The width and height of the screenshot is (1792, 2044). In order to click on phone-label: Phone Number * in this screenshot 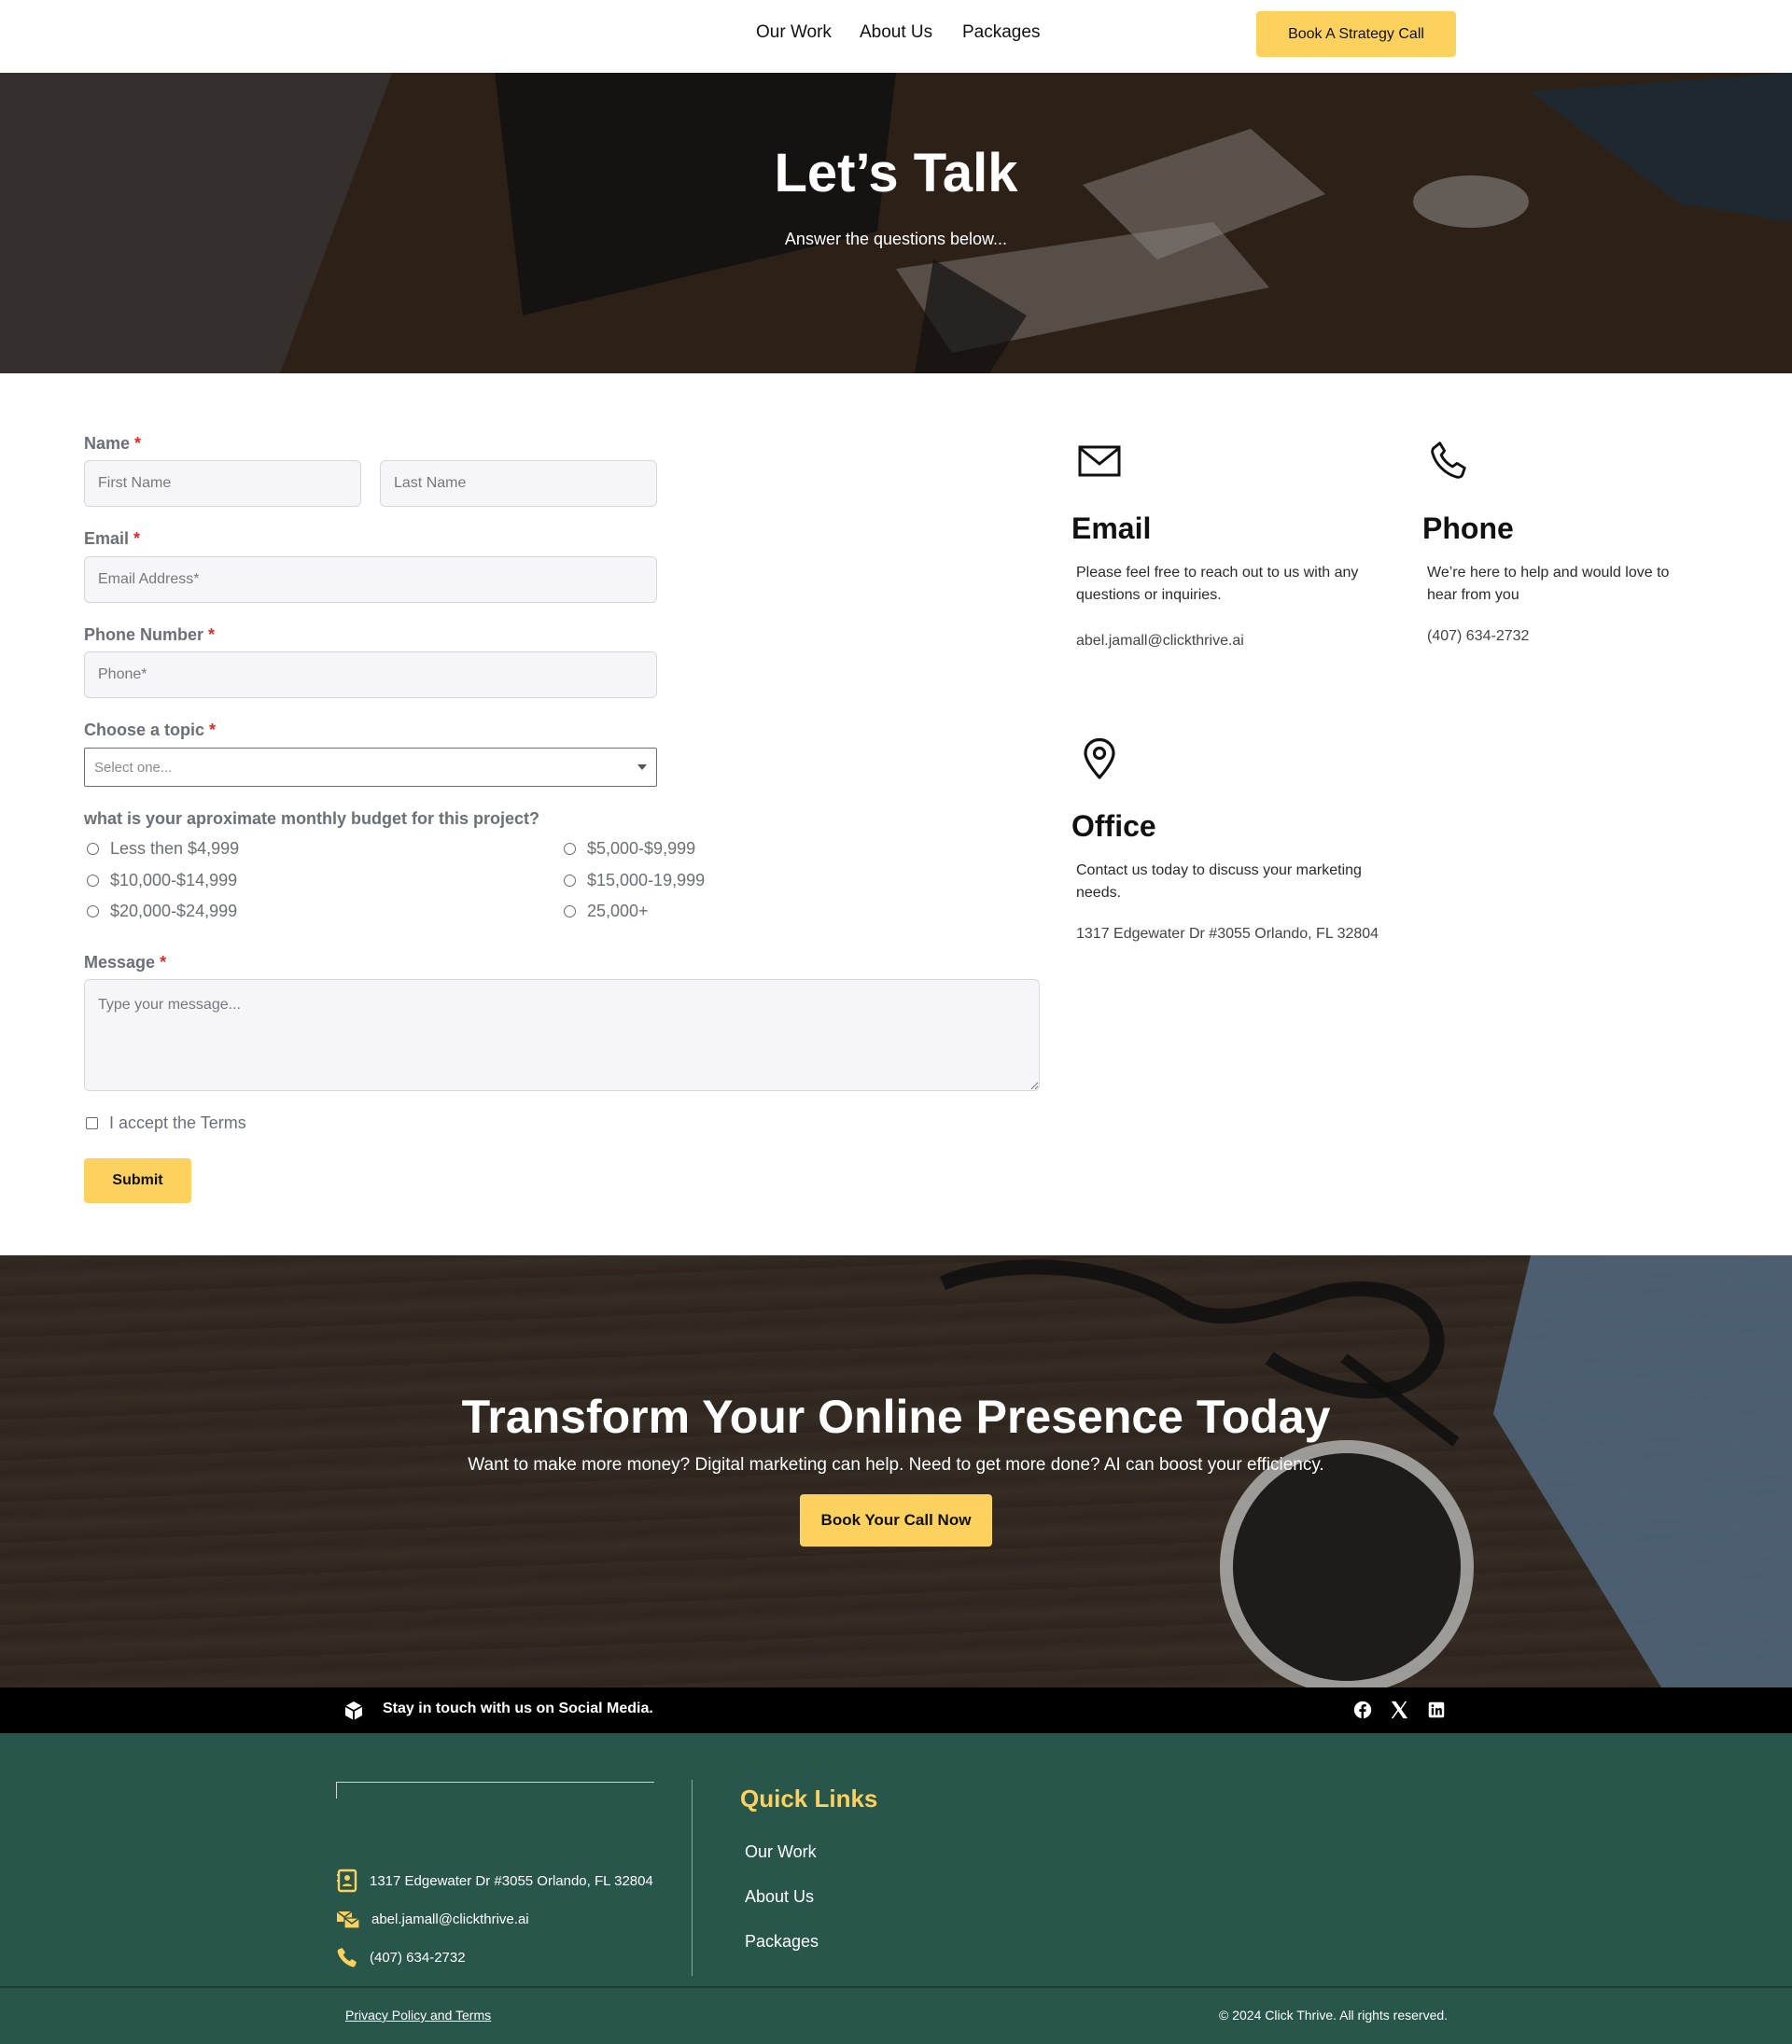, I will do `click(150, 634)`.